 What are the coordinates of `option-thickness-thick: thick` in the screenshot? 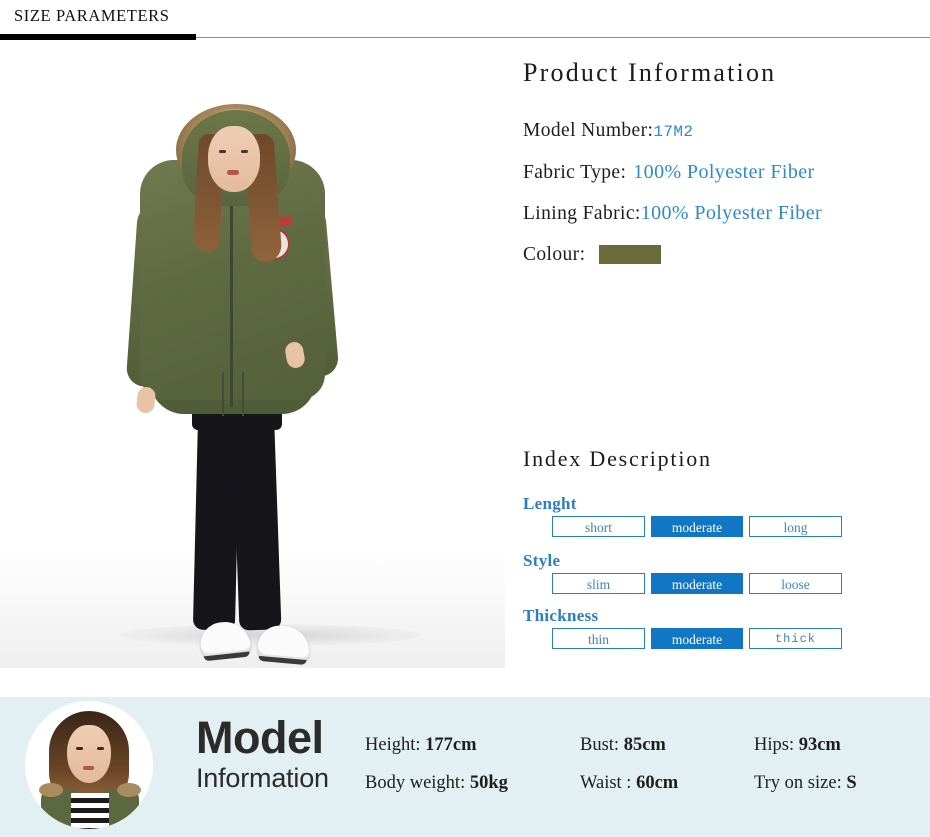 It's located at (795, 638).